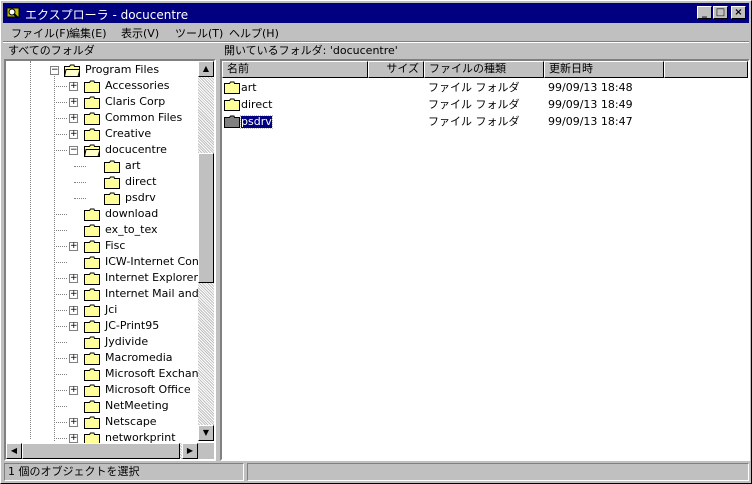 This screenshot has height=484, width=752. Describe the element at coordinates (103, 102) in the screenshot. I see `tree-item: + Claris Corp` at that location.